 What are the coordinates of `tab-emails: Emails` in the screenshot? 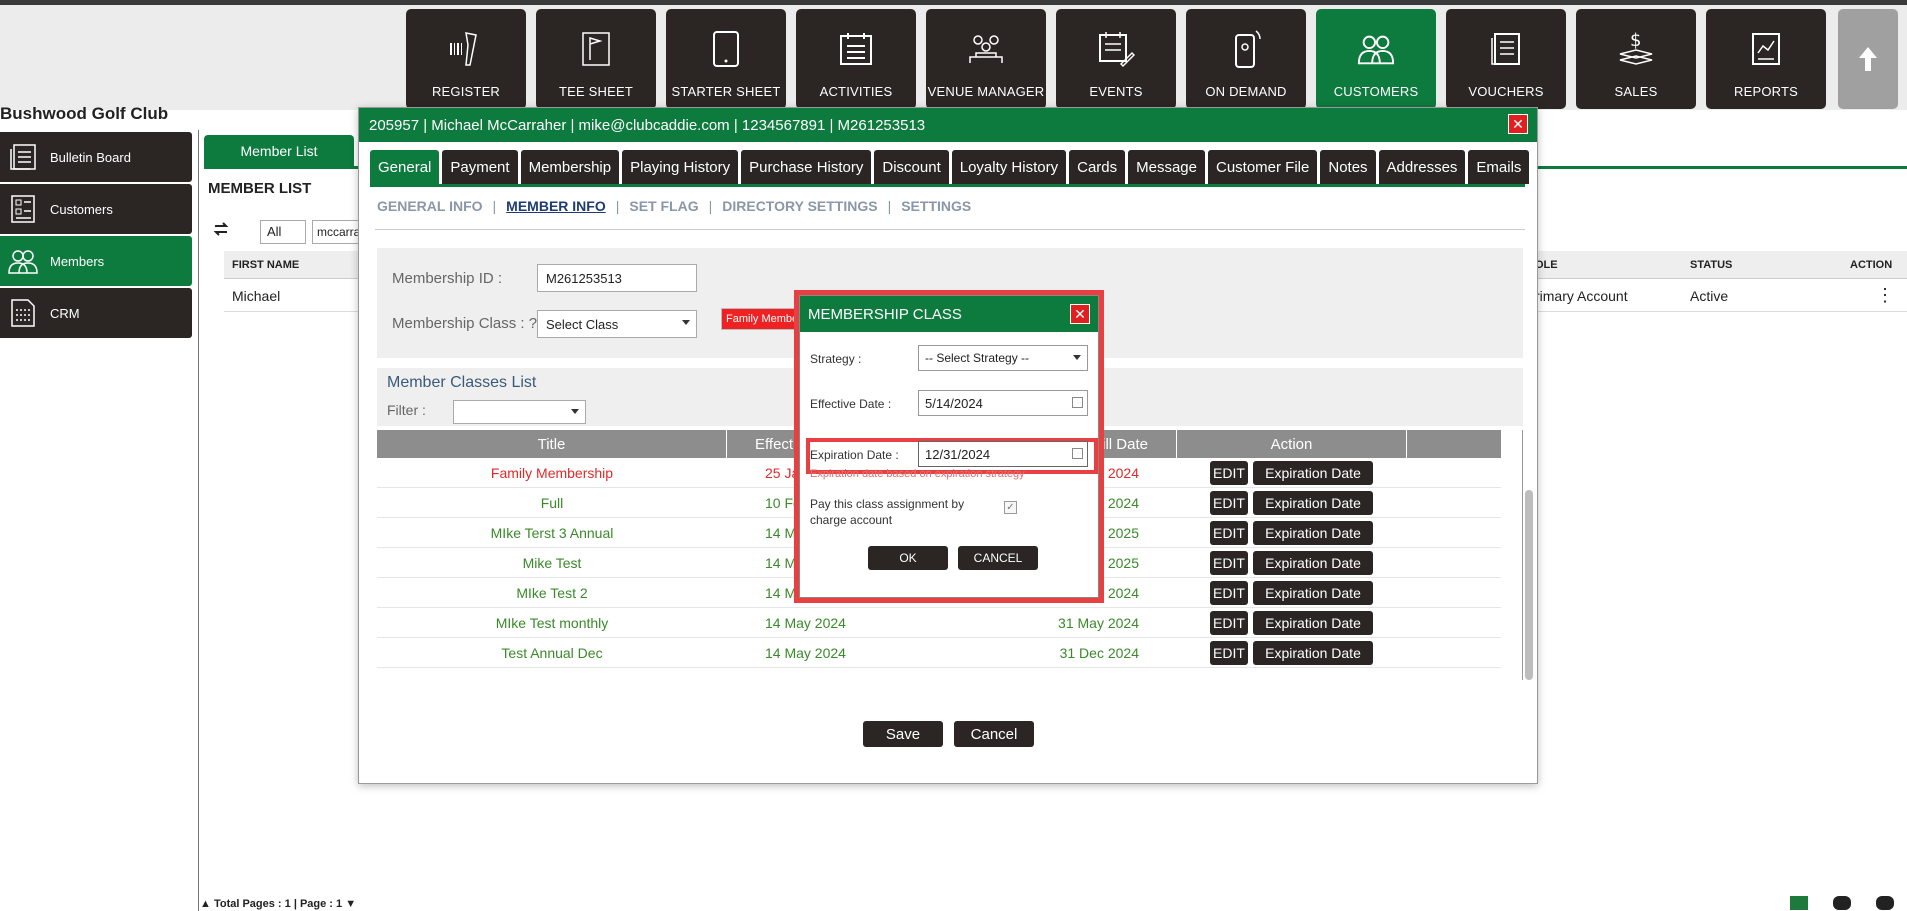 It's located at (1499, 167).